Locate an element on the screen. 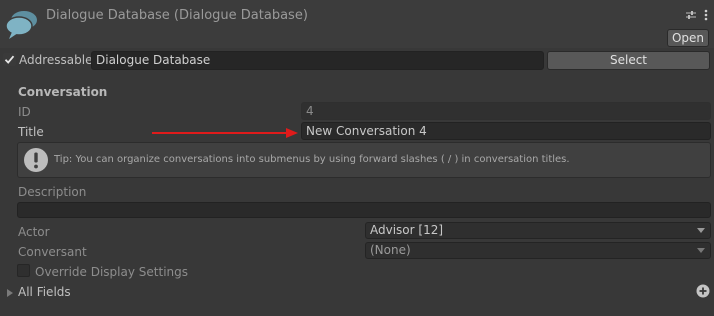 Image resolution: width=714 pixels, height=316 pixels. addressable-label: Addressable is located at coordinates (56, 60).